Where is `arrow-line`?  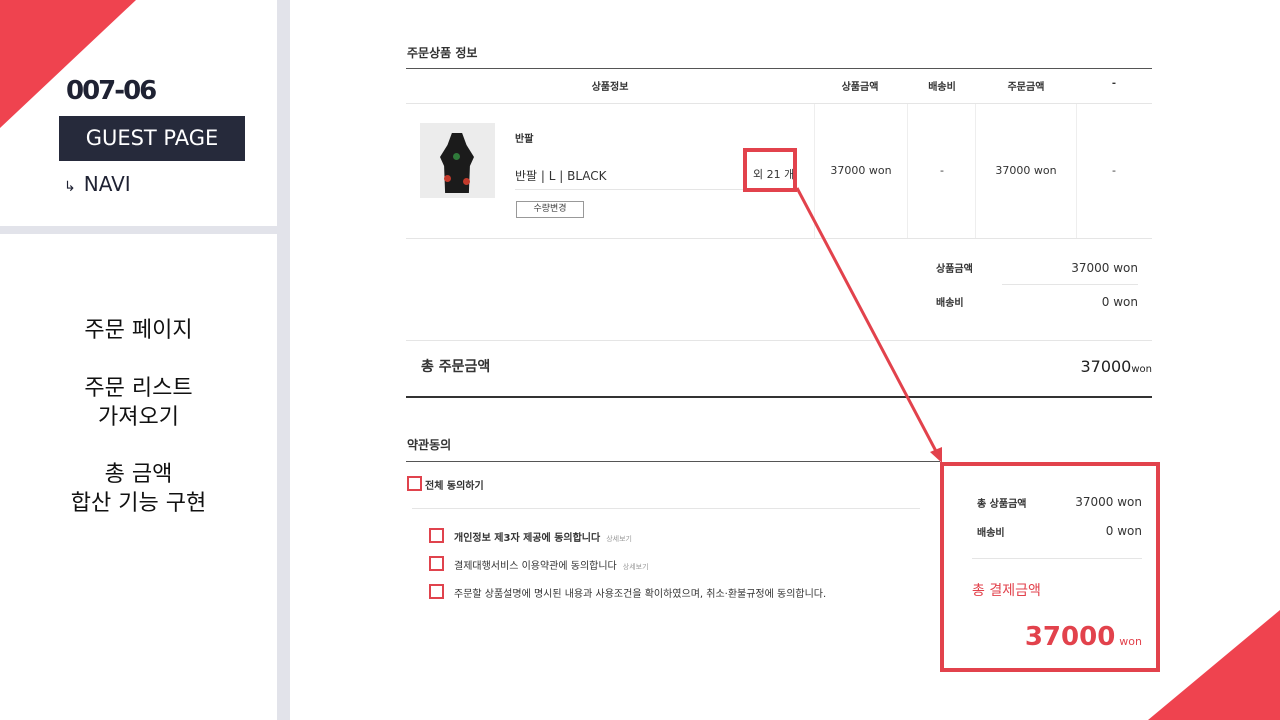
arrow-line is located at coordinates (867, 321).